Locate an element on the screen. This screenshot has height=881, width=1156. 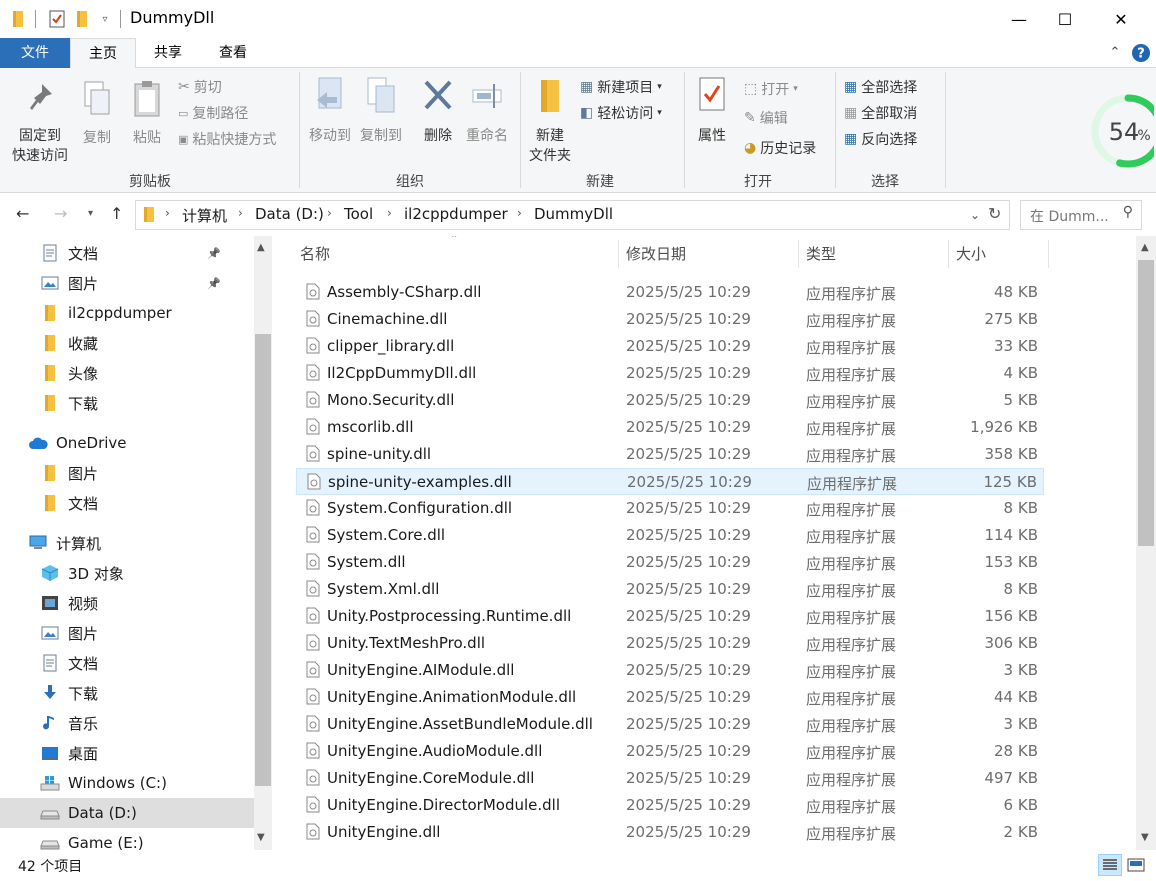
tab-share: 共享 is located at coordinates (168, 53).